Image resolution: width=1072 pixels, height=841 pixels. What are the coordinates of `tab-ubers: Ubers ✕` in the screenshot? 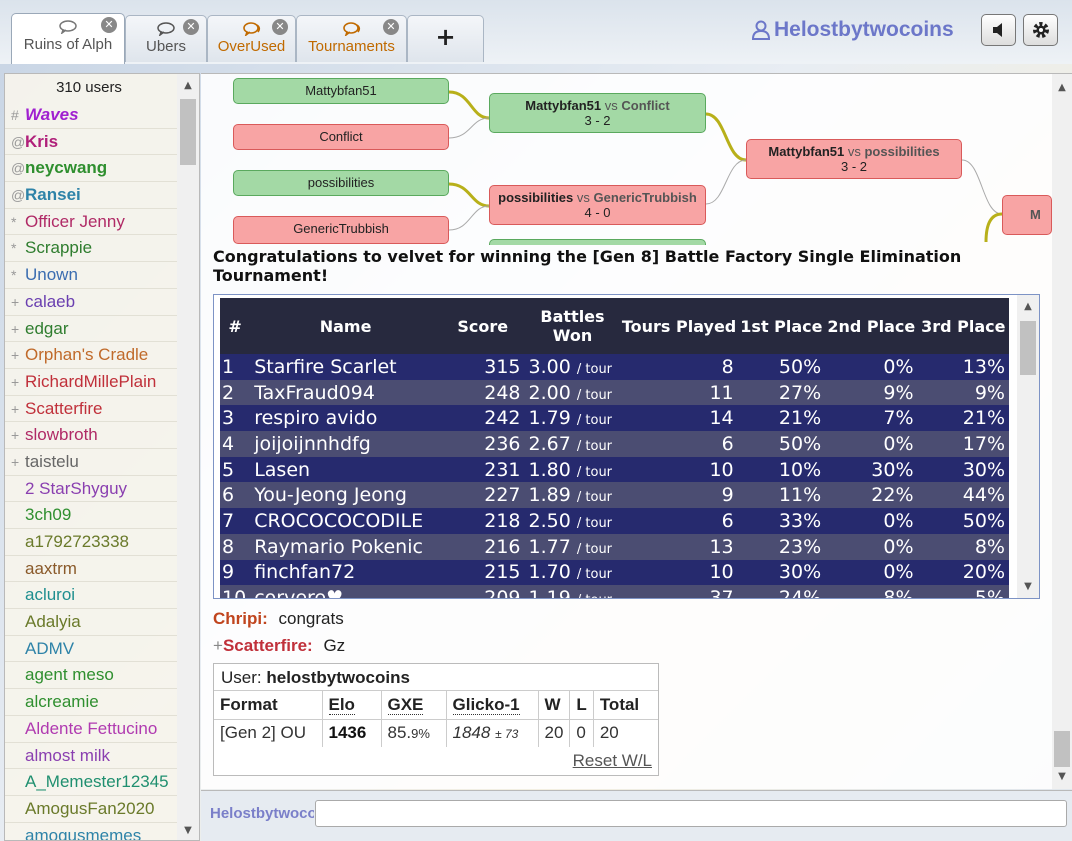 It's located at (166, 38).